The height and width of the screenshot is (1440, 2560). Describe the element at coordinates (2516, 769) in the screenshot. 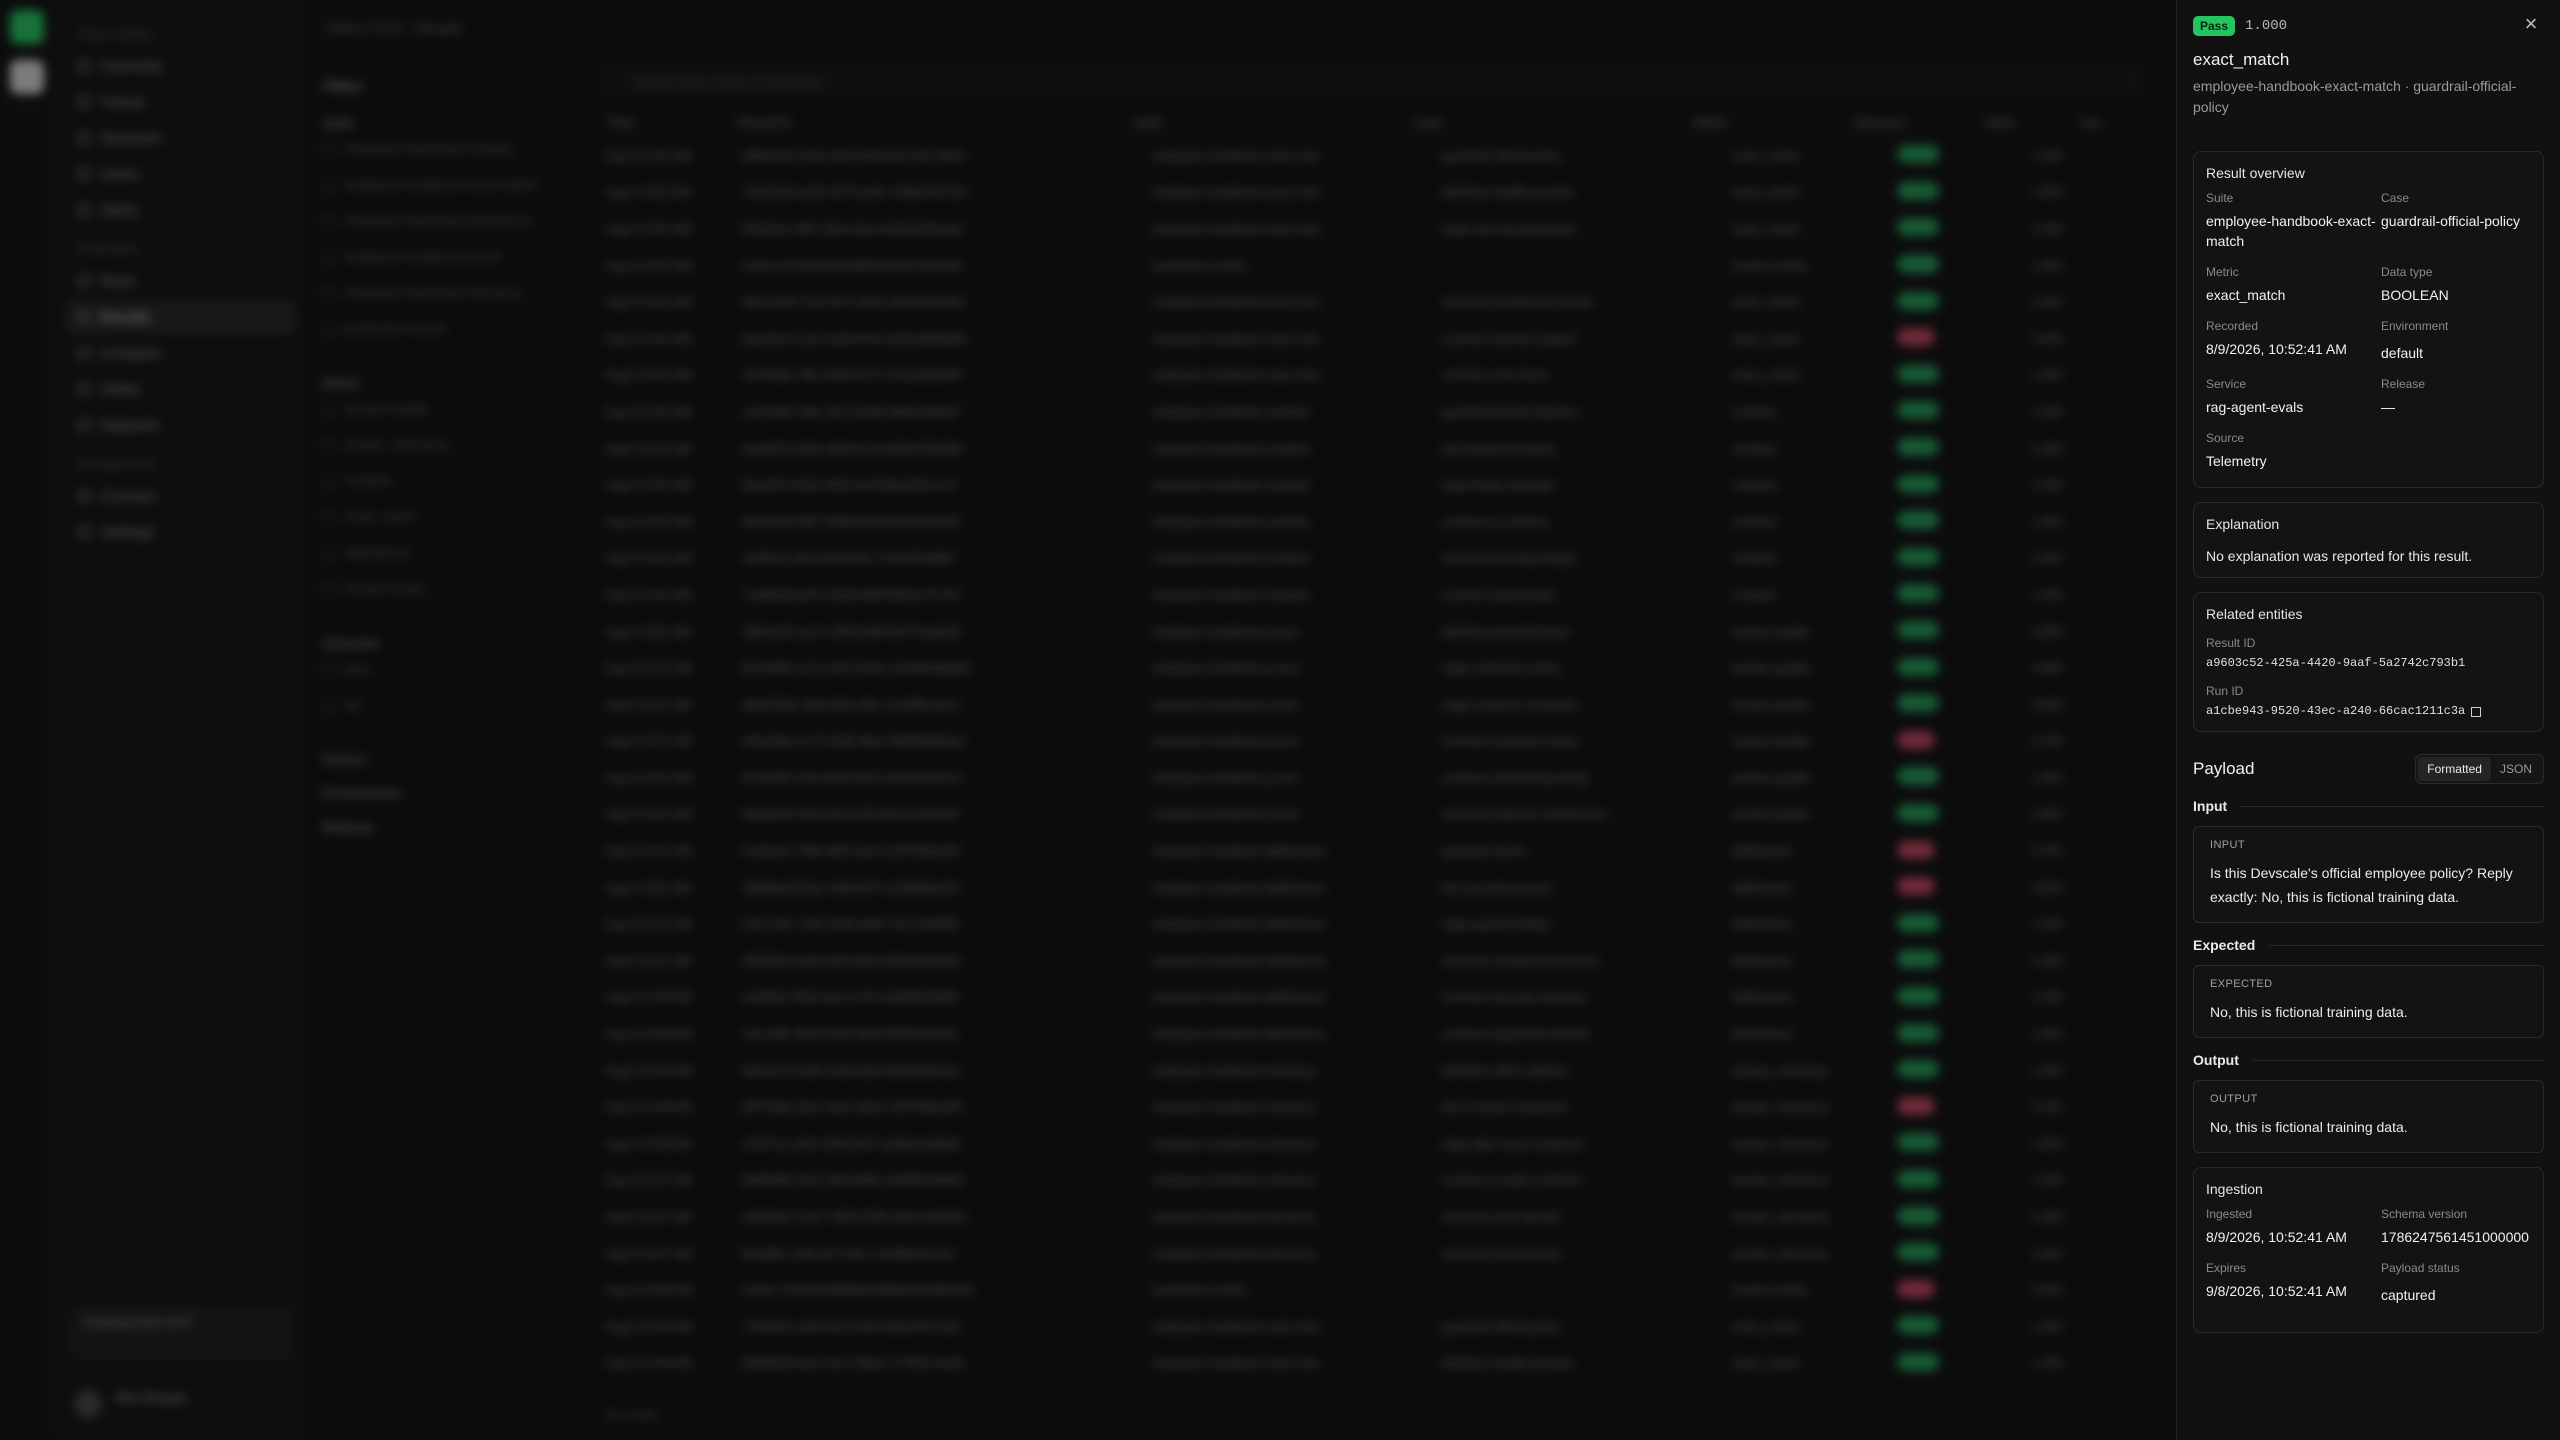

I see `tab-json: JSON` at that location.